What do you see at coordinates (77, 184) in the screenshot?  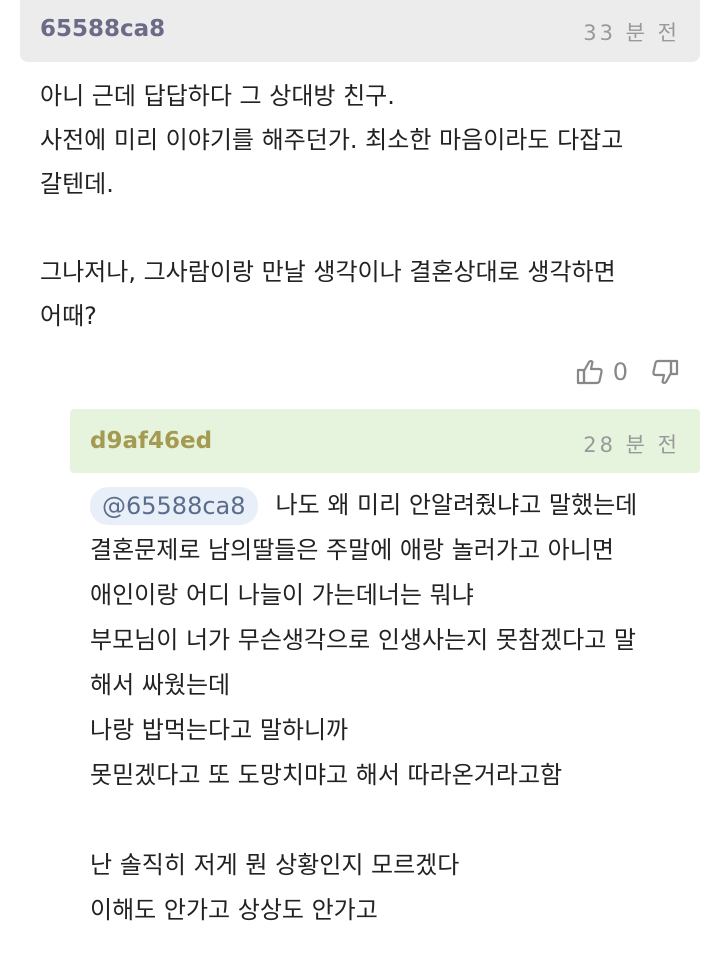 I see `comment-text-line: 갈텐데.` at bounding box center [77, 184].